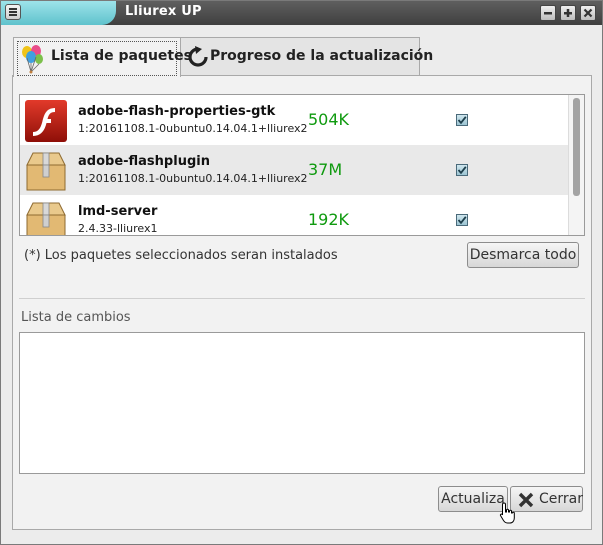  I want to click on tab-package-list-label: Lista de paquetes, so click(121, 56).